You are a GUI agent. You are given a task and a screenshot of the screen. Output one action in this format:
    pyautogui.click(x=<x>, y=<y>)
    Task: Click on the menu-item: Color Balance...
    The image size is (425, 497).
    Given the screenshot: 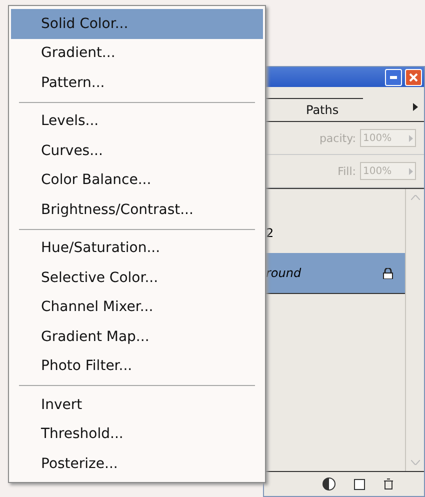 What is the action you would take?
    pyautogui.click(x=137, y=180)
    